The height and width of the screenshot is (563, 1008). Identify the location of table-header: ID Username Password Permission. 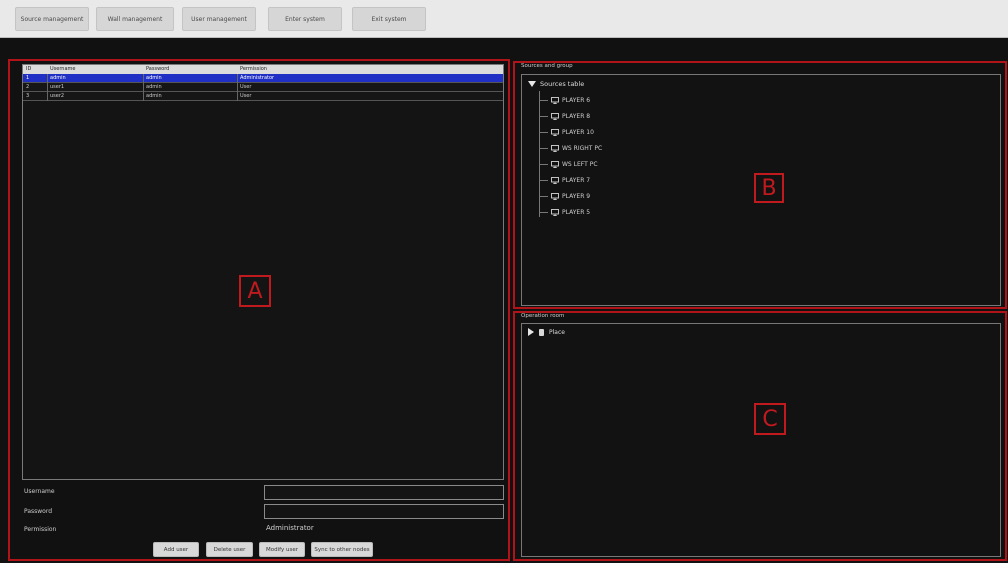
(263, 69).